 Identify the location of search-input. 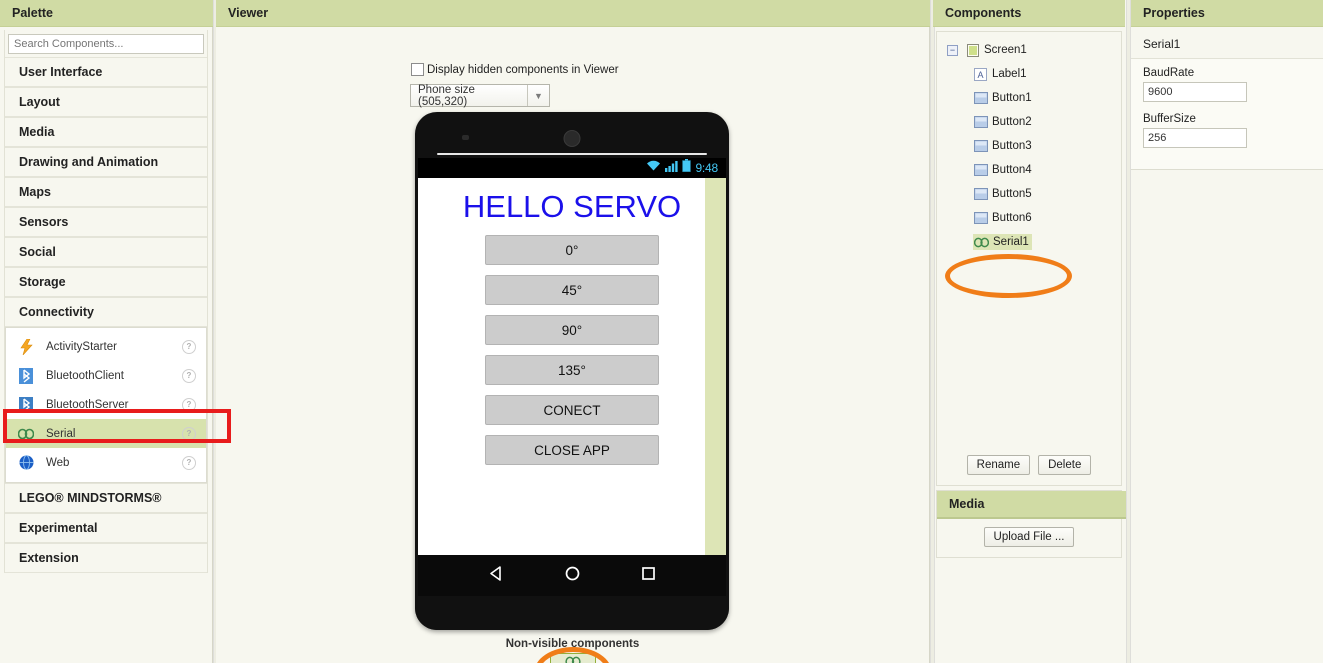
(106, 44).